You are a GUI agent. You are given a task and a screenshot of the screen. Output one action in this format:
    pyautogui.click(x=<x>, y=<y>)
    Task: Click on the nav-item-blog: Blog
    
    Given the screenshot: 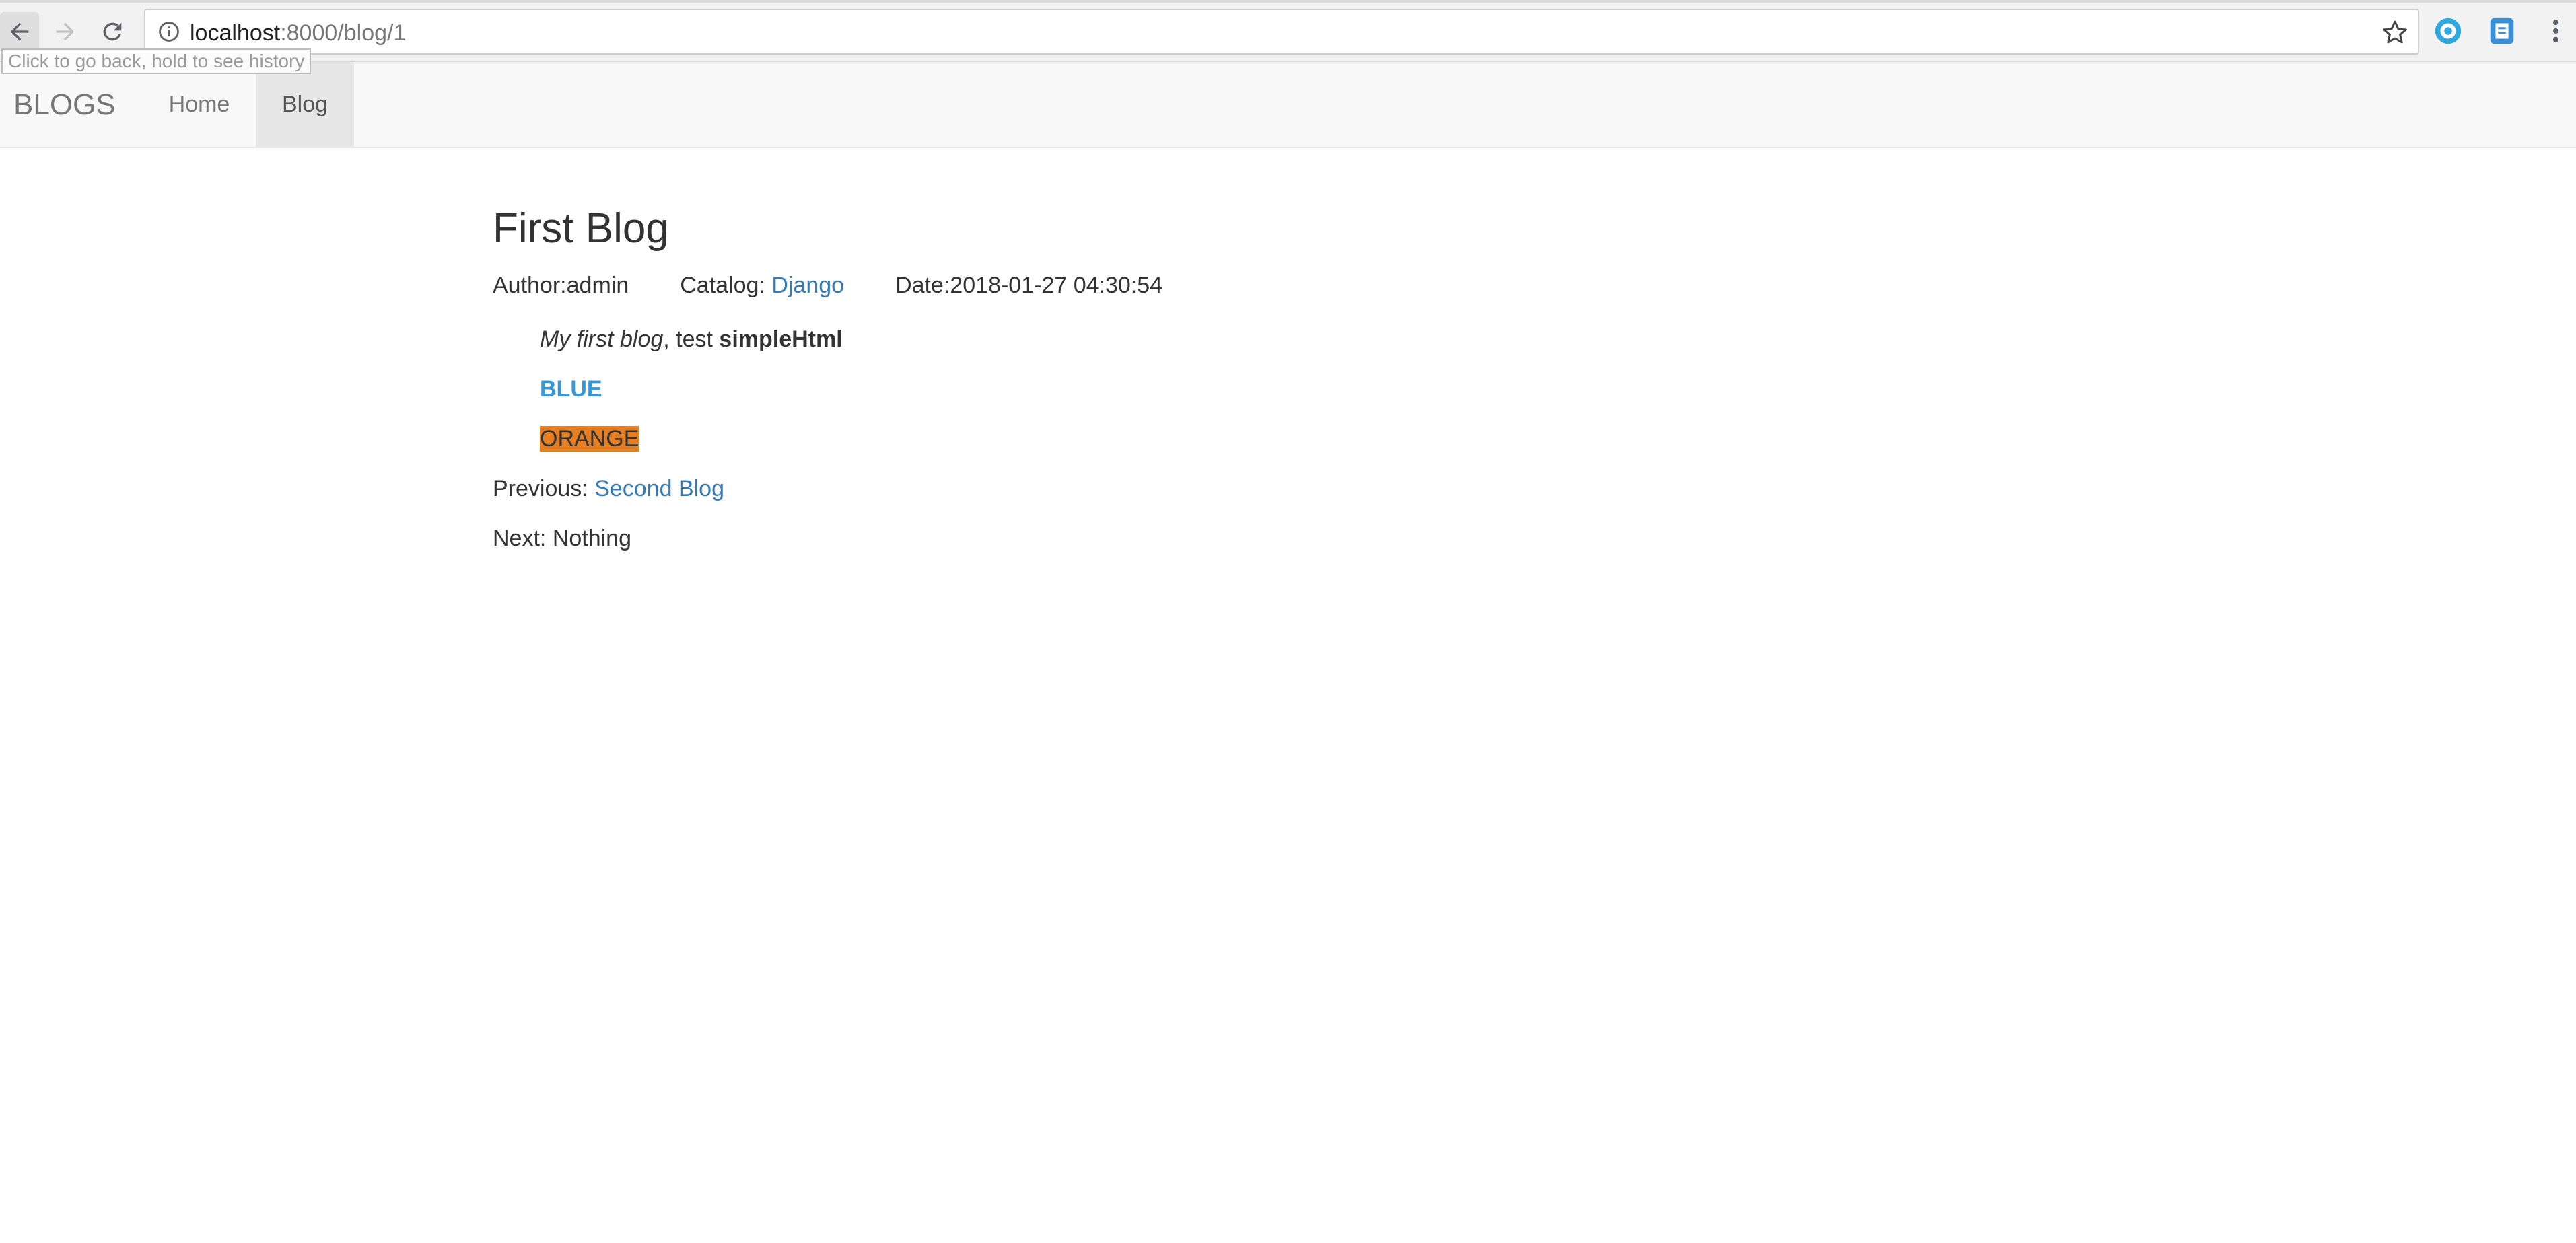 What is the action you would take?
    pyautogui.click(x=305, y=104)
    